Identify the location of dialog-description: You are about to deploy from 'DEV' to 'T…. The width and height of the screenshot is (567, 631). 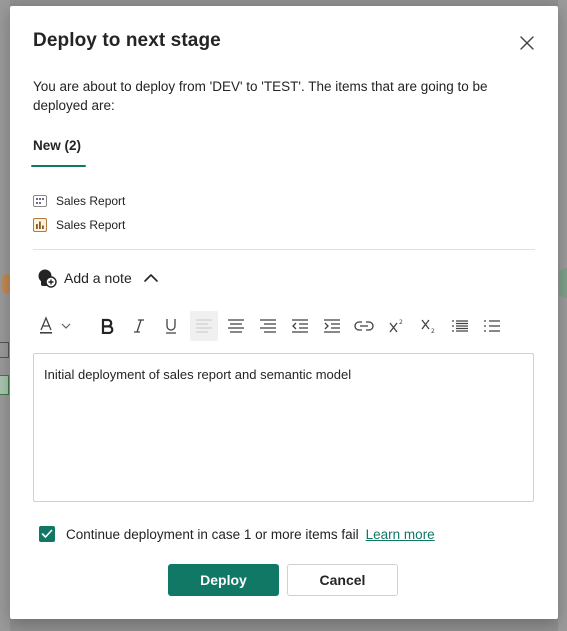
(260, 96).